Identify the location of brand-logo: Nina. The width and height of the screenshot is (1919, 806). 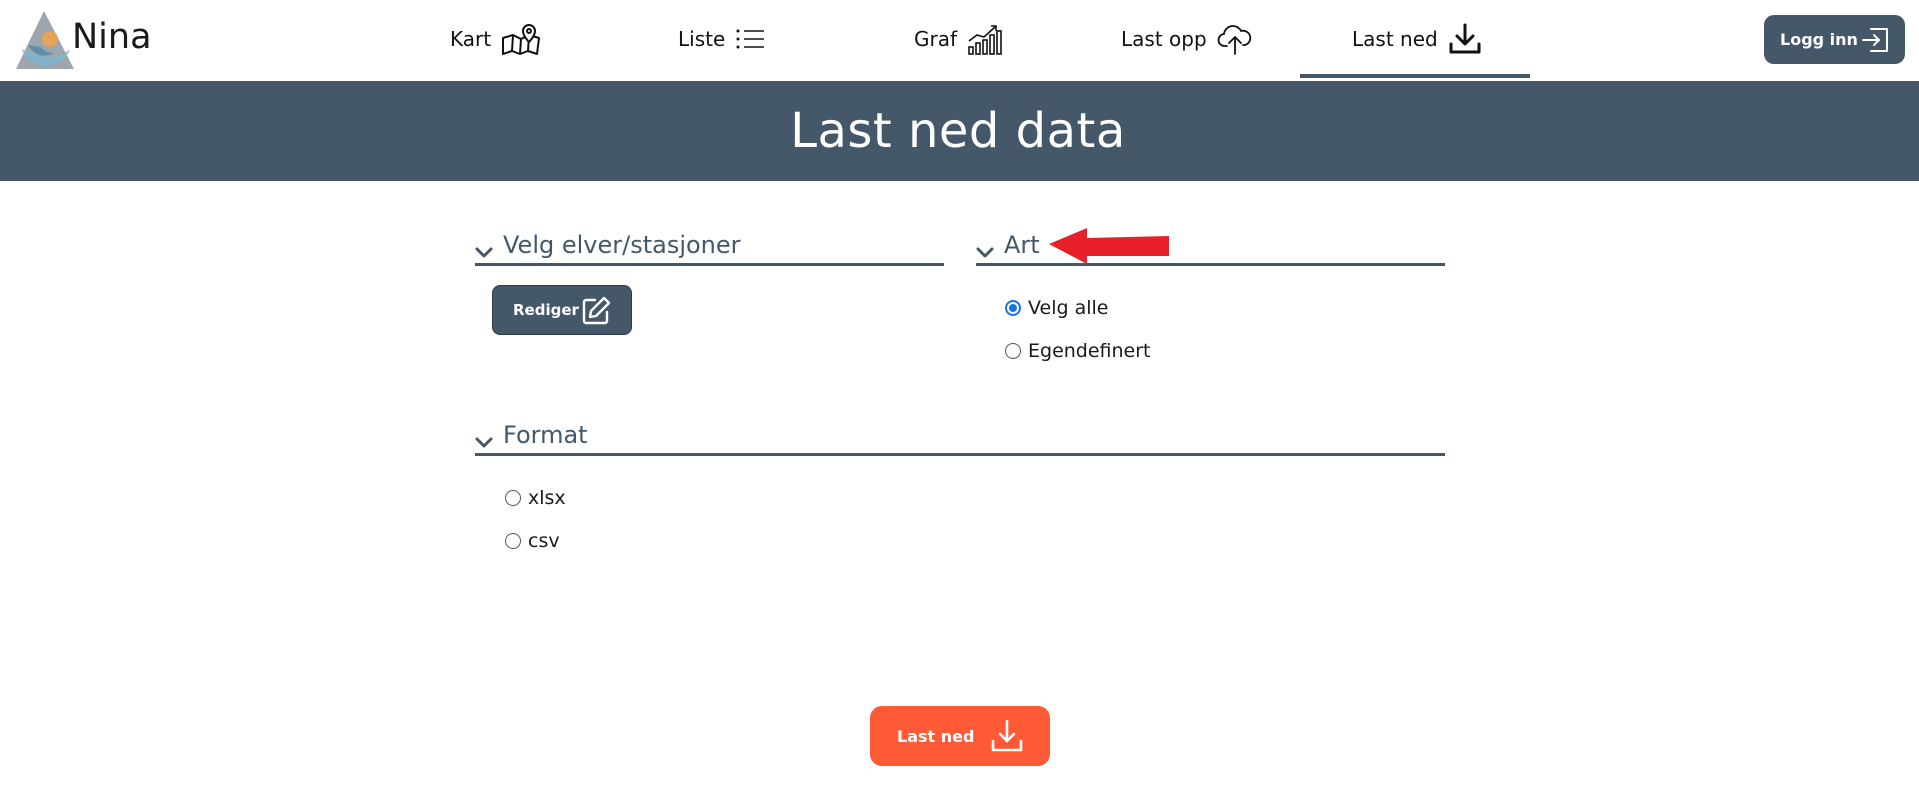
(83, 40).